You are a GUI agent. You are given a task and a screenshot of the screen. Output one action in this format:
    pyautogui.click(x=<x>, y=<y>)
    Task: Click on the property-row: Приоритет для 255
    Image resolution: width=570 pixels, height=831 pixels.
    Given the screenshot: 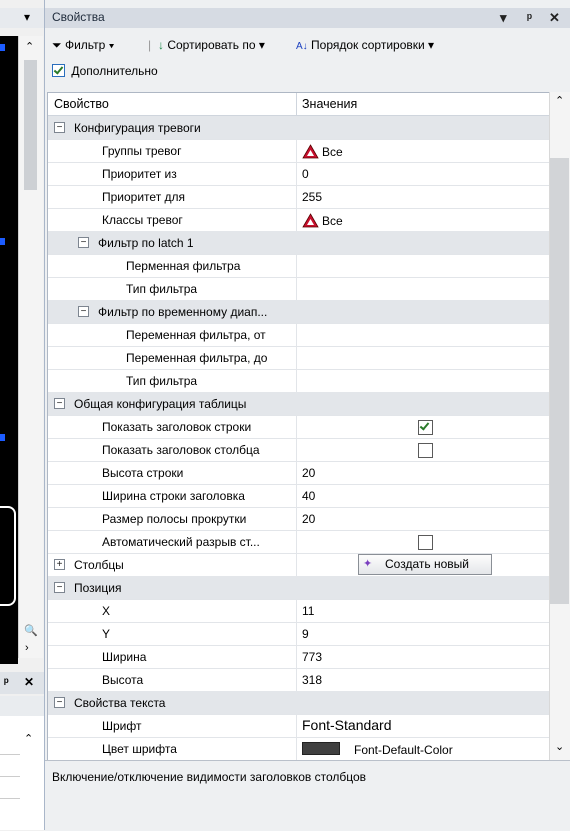 What is the action you would take?
    pyautogui.click(x=299, y=197)
    